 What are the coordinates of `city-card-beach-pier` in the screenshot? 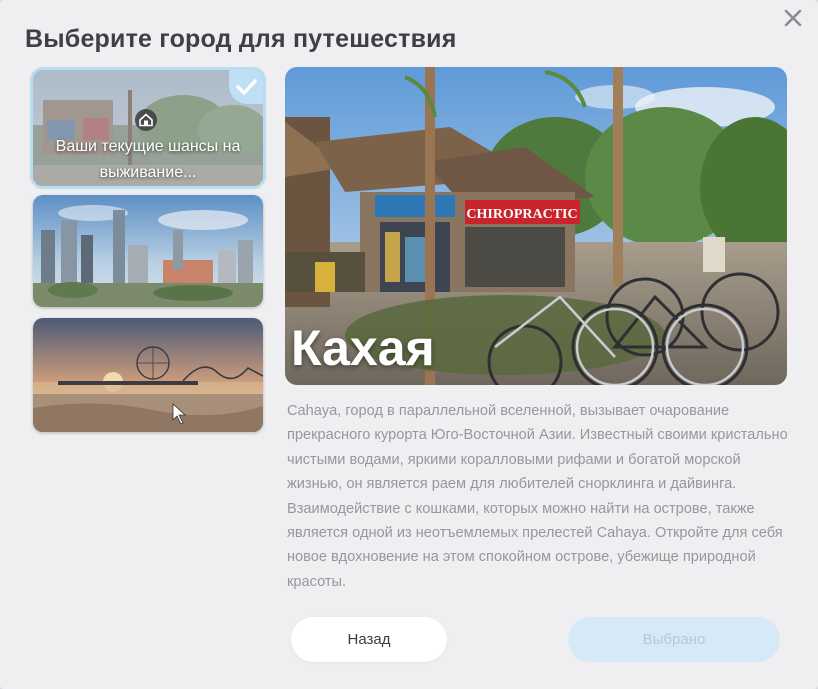 It's located at (148, 375).